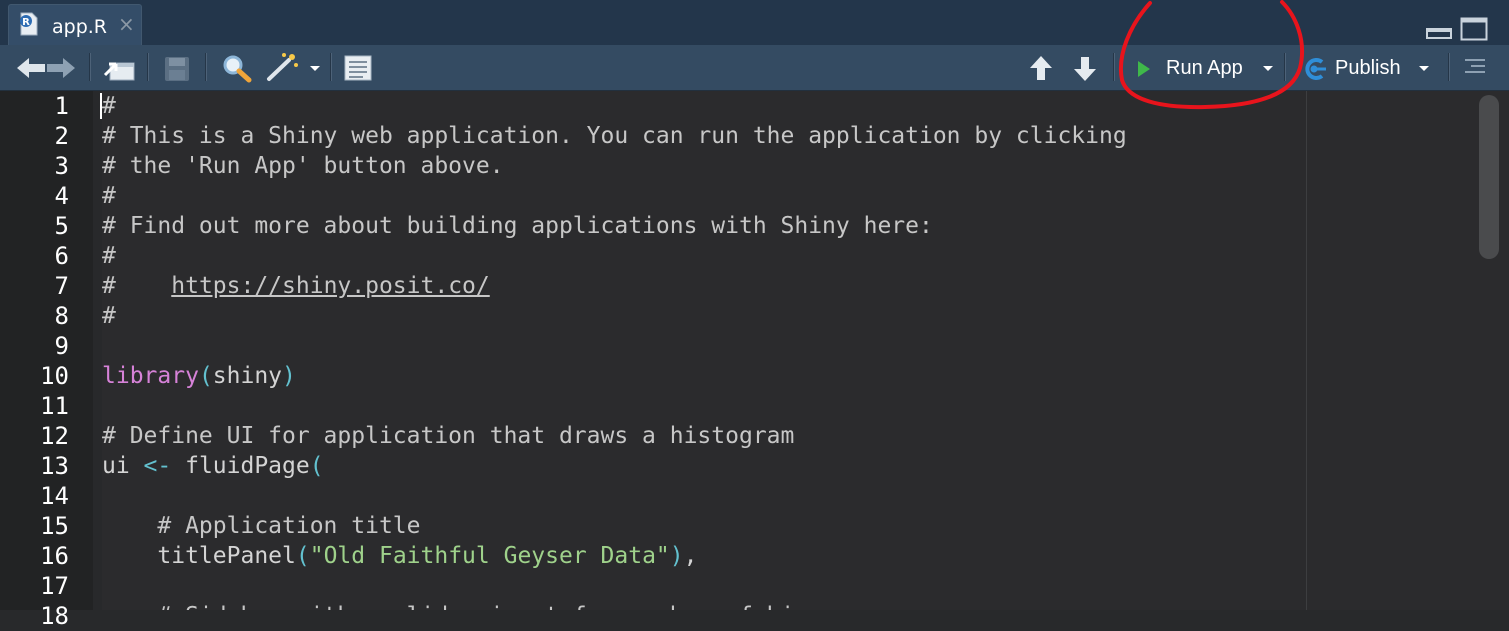 The image size is (1509, 631). I want to click on line-number: 12, so click(54, 436).